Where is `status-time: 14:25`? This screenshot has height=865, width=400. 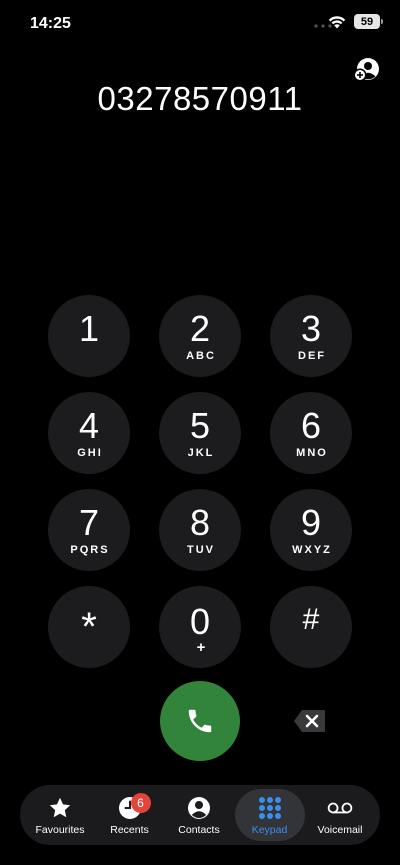 status-time: 14:25 is located at coordinates (50, 23).